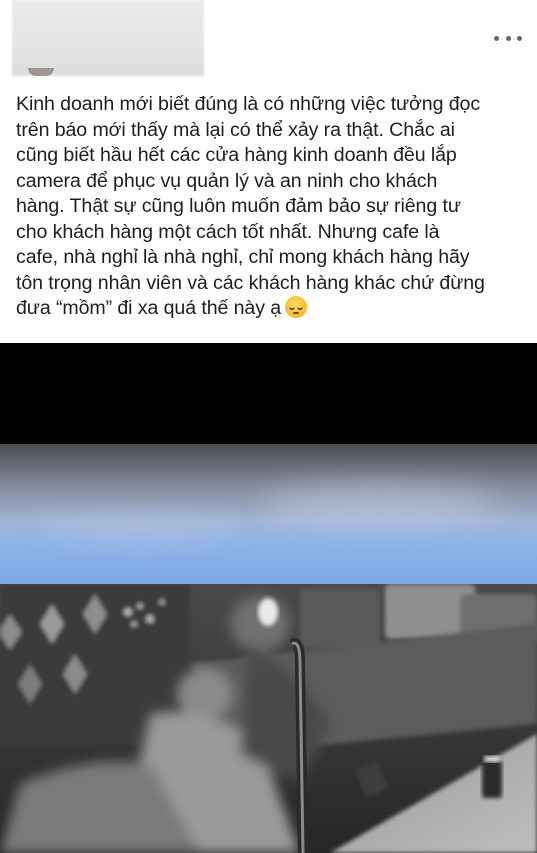 The height and width of the screenshot is (853, 537). I want to click on post-text-last-line: đưa “mồm” đi xa quá thế này ạ, so click(271, 309).